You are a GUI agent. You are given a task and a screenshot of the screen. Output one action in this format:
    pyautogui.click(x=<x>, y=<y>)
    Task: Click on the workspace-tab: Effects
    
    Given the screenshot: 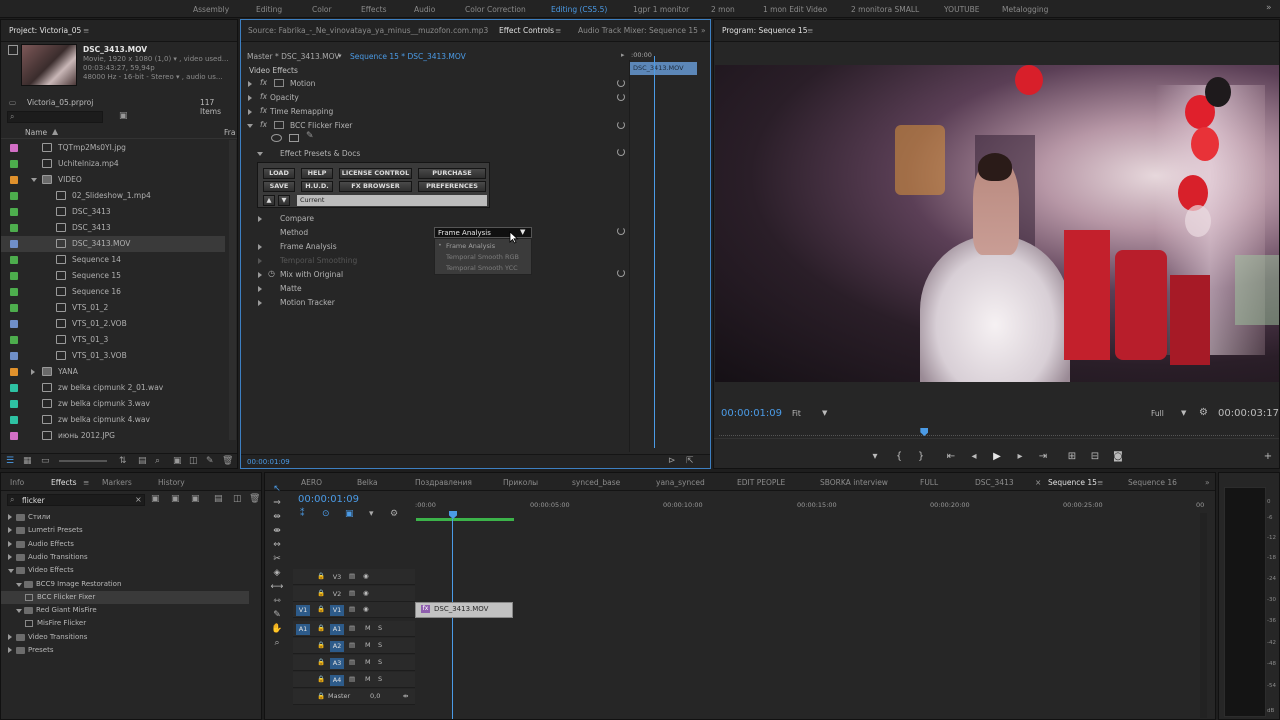 What is the action you would take?
    pyautogui.click(x=374, y=9)
    